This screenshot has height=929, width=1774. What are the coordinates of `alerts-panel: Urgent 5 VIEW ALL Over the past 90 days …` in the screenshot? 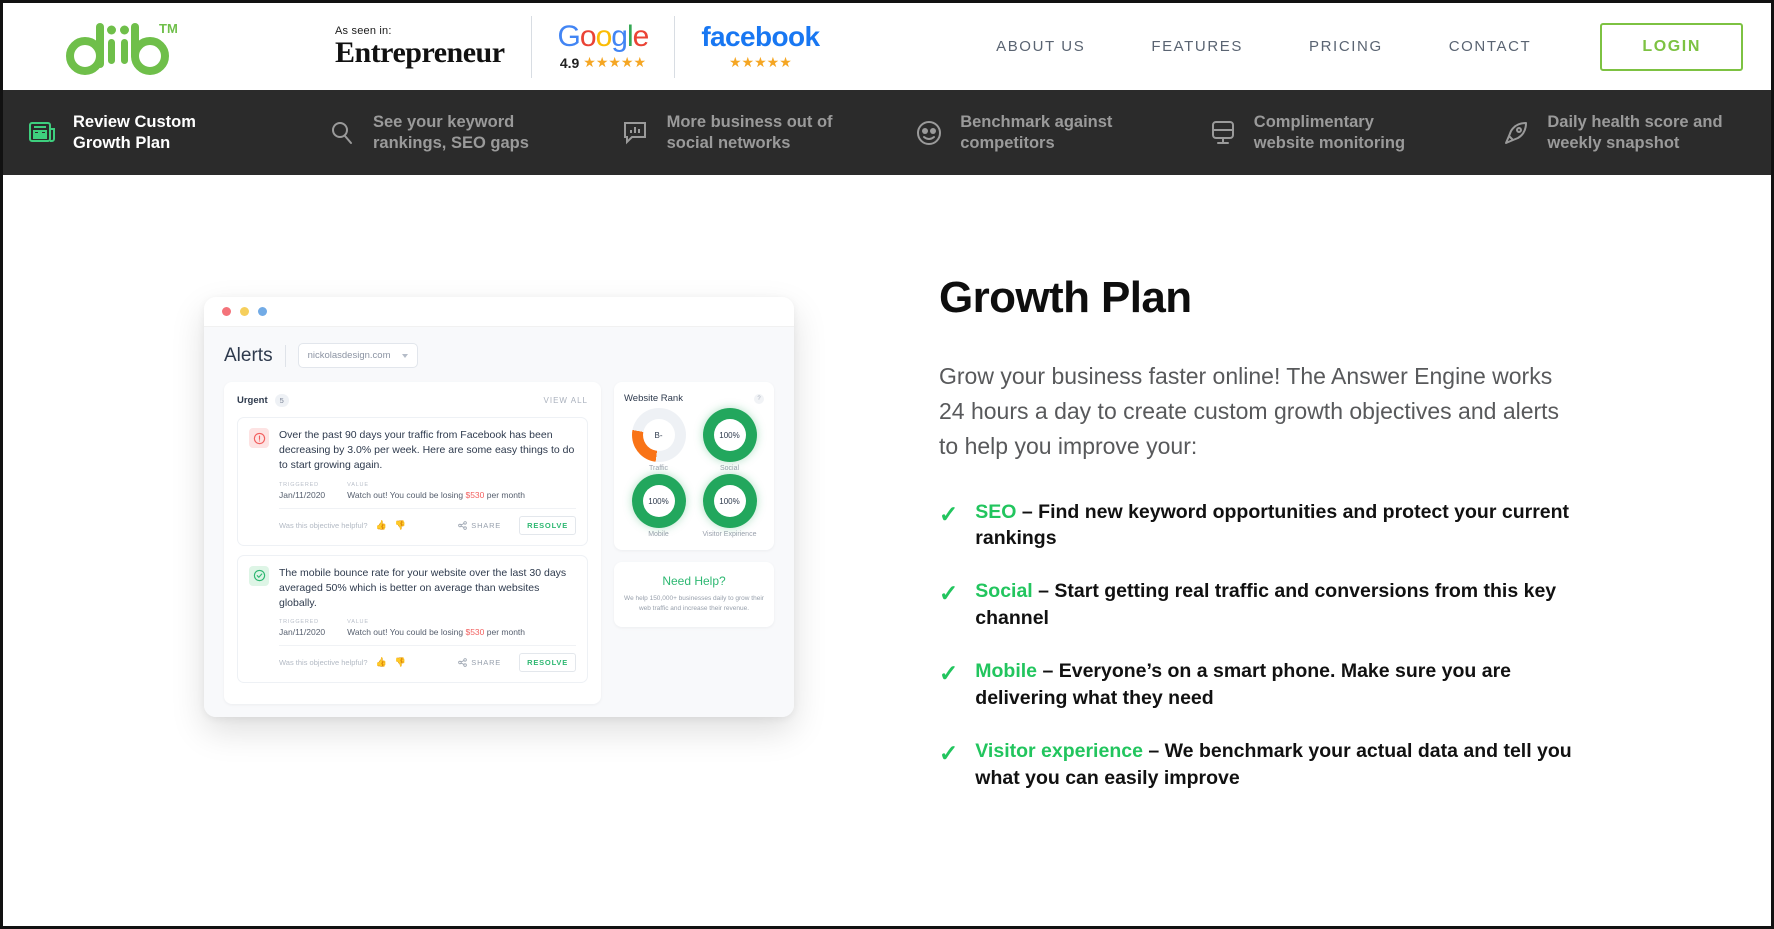 It's located at (412, 543).